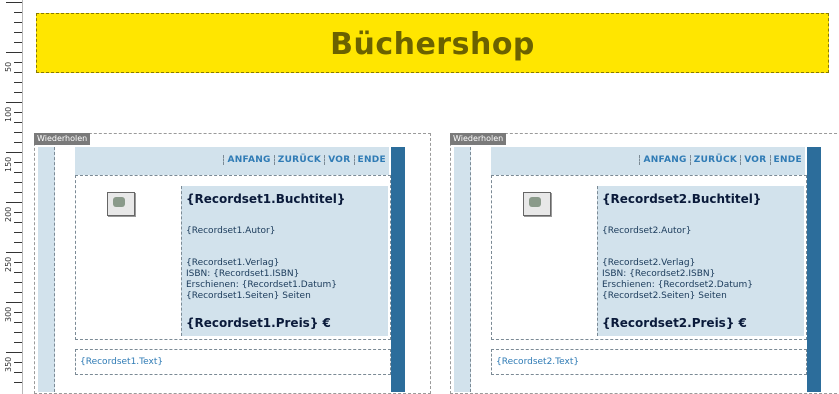  I want to click on price-field: {Recordset2.Preis} €, so click(674, 323).